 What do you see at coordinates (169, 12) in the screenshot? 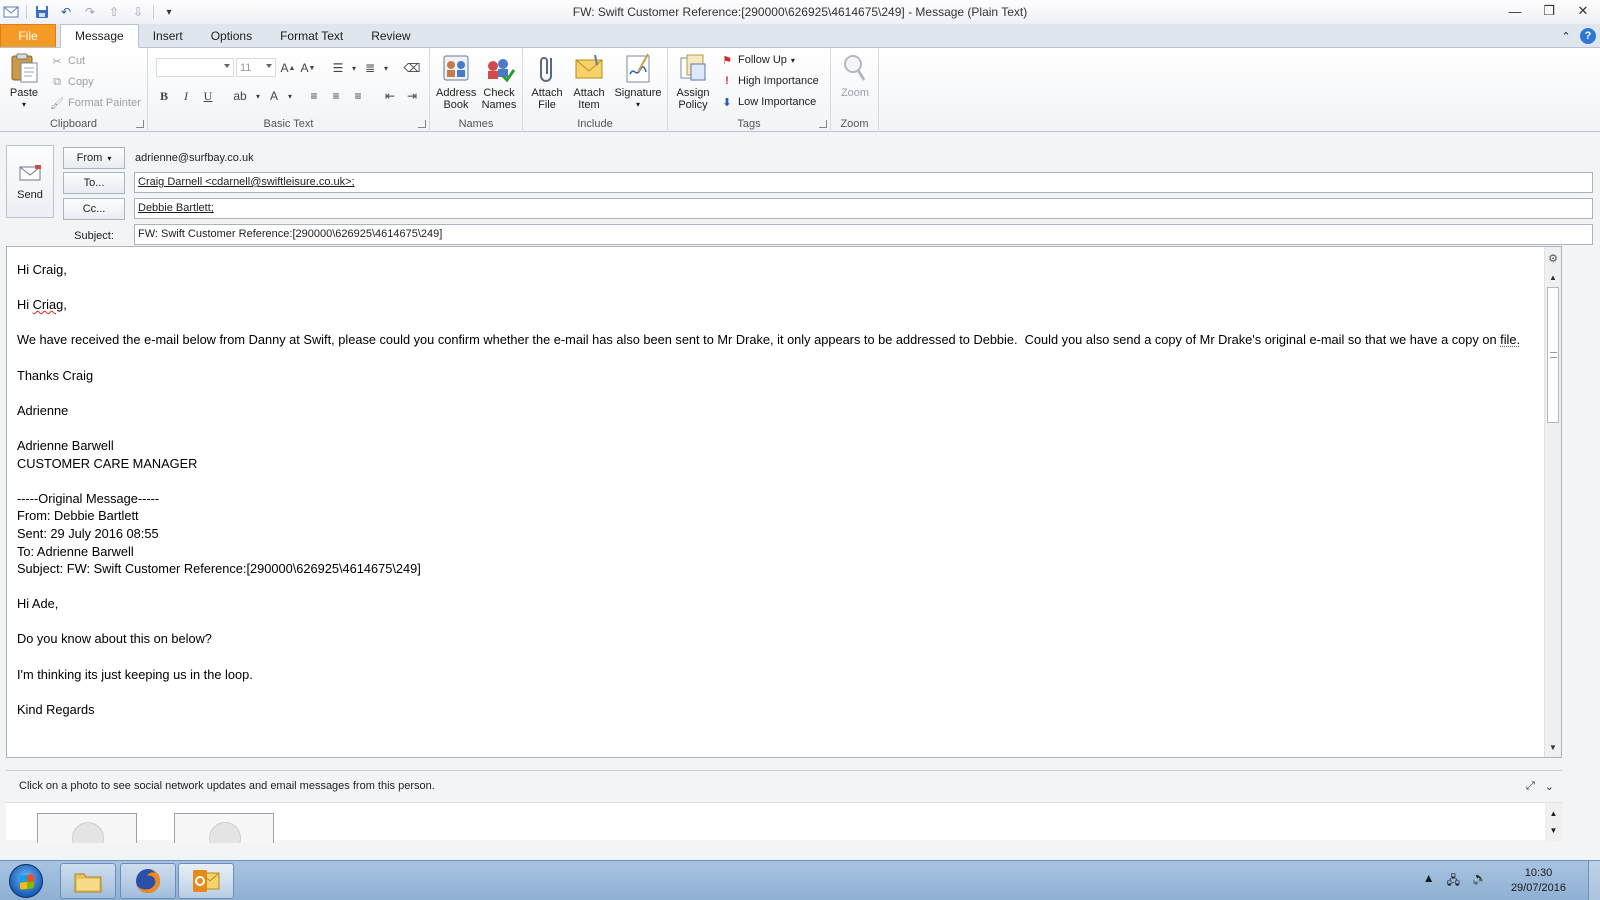
I see `customize-toolbar-icon: ▾` at bounding box center [169, 12].